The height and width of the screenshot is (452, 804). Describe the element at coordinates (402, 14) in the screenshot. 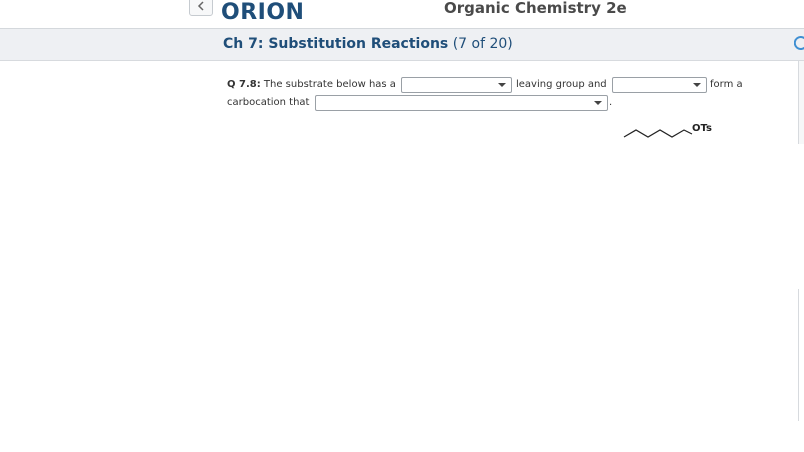

I see `top-header: ORION Organic Chemistry 2e` at that location.